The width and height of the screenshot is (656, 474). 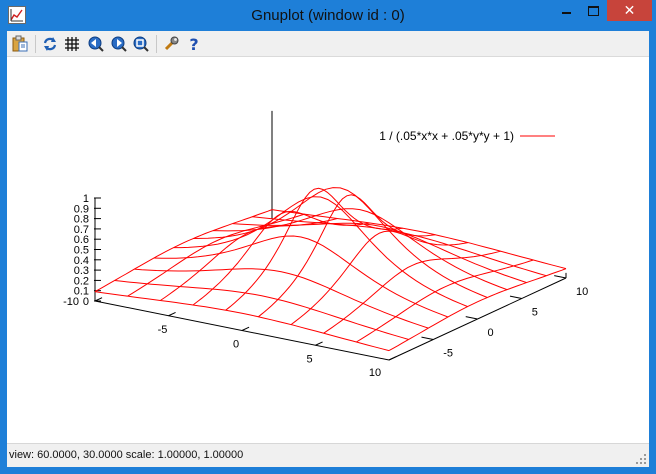 I want to click on z-tick-label: 0, so click(x=86, y=302).